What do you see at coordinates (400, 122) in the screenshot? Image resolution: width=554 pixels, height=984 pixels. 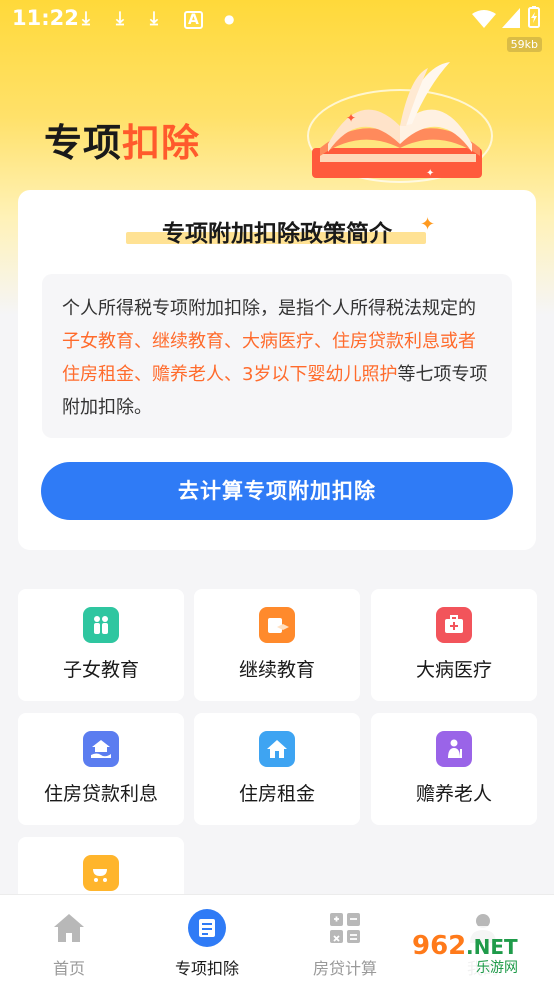 I see `book-illustration: ✦ ✦` at bounding box center [400, 122].